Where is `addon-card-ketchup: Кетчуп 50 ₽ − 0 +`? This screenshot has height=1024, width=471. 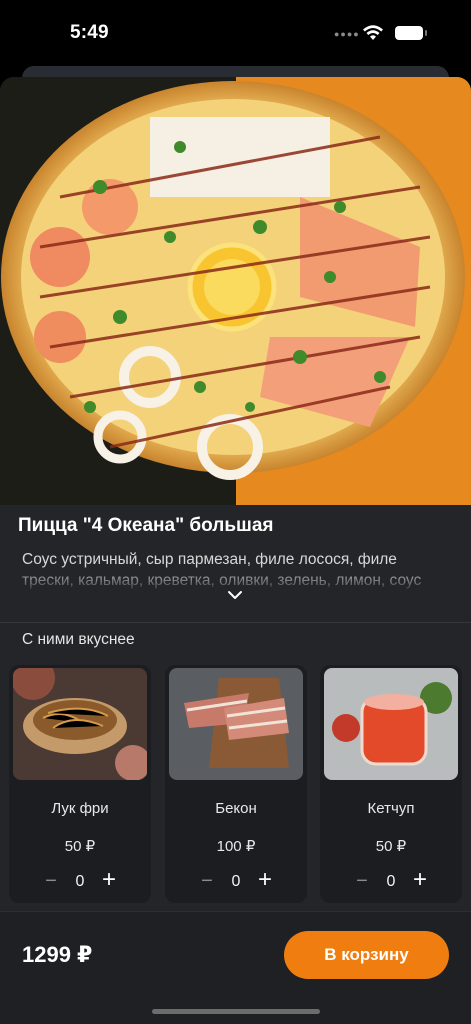
addon-card-ketchup: Кетчуп 50 ₽ − 0 + is located at coordinates (391, 784).